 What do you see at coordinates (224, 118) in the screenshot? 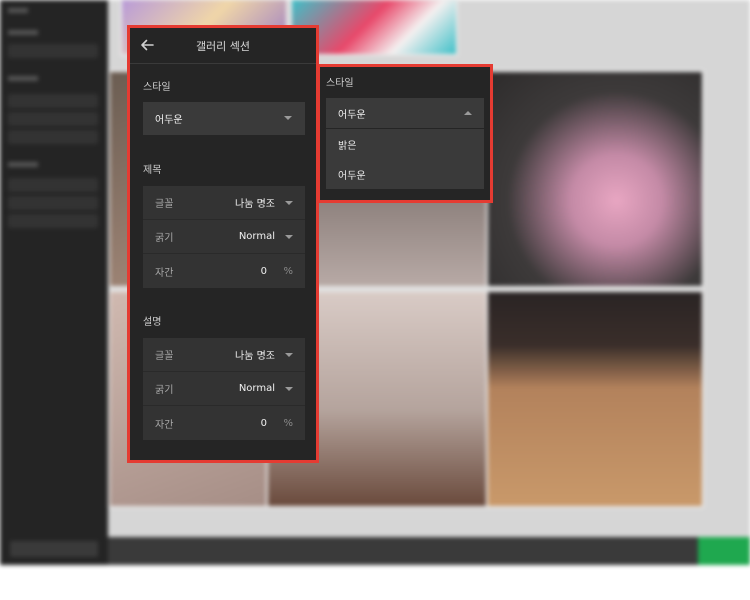
I see `style-select: 어두운` at bounding box center [224, 118].